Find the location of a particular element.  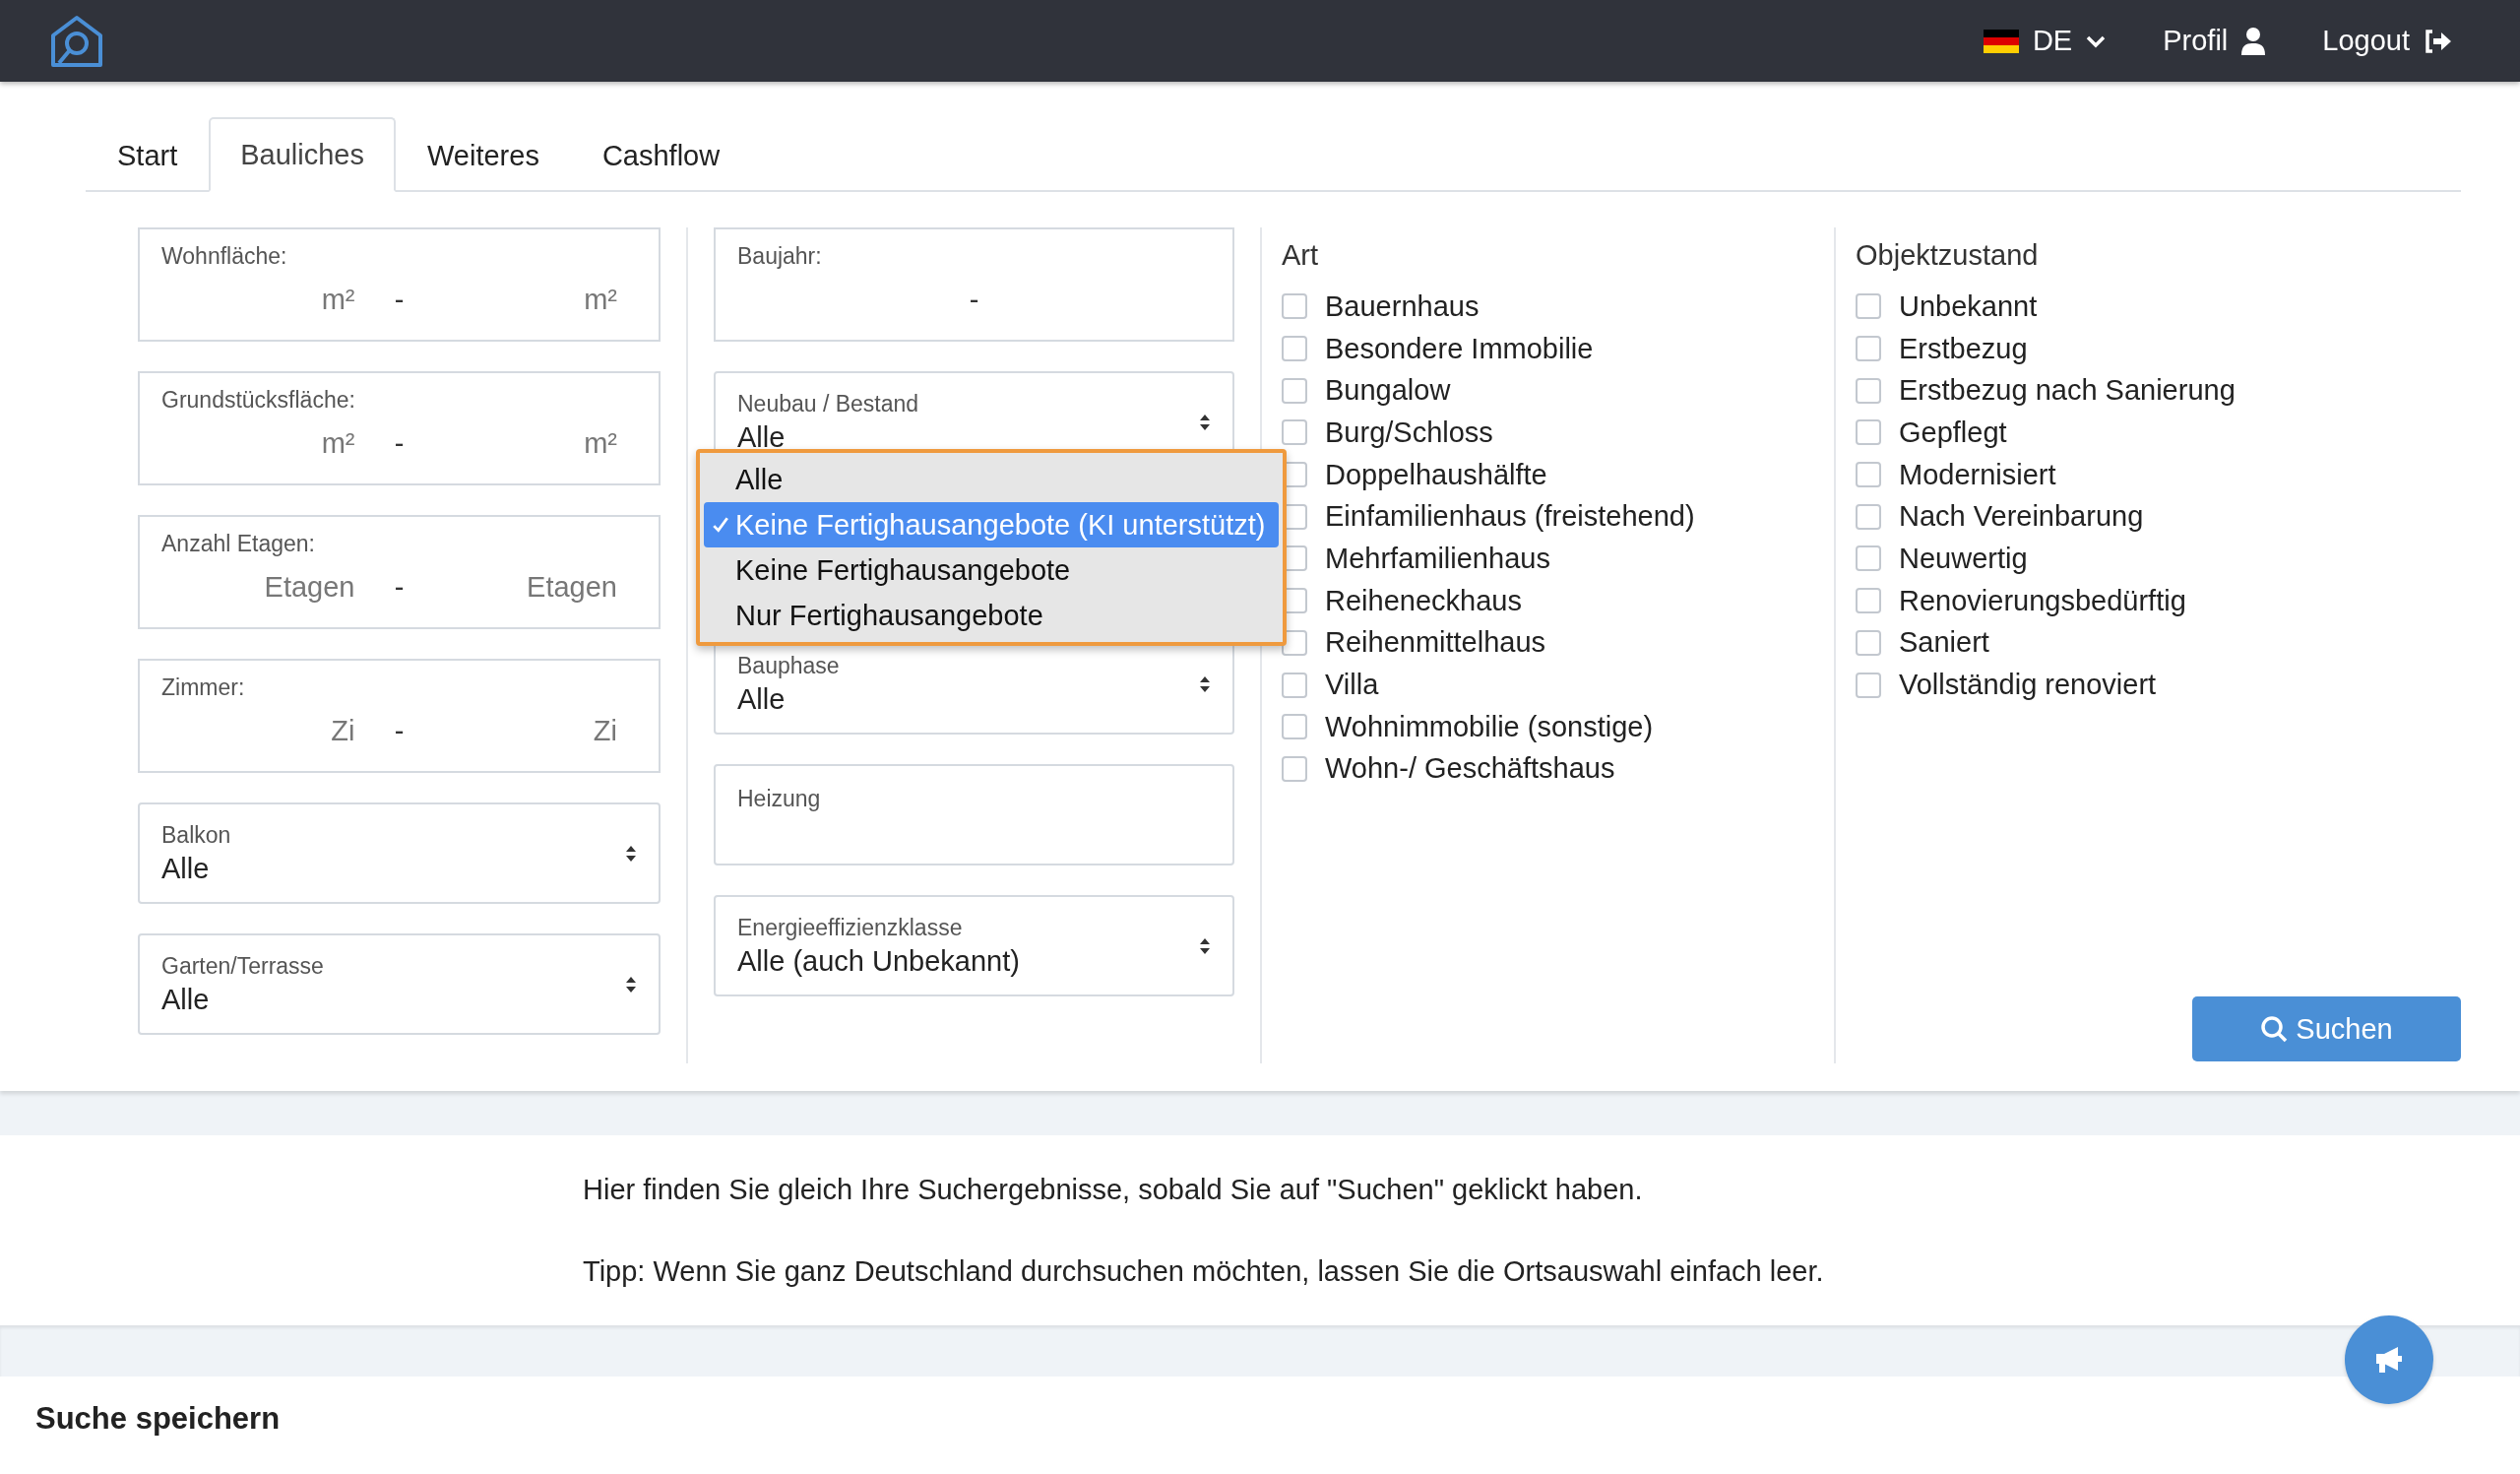

checkbox-label: Unbekannt is located at coordinates (1968, 306).